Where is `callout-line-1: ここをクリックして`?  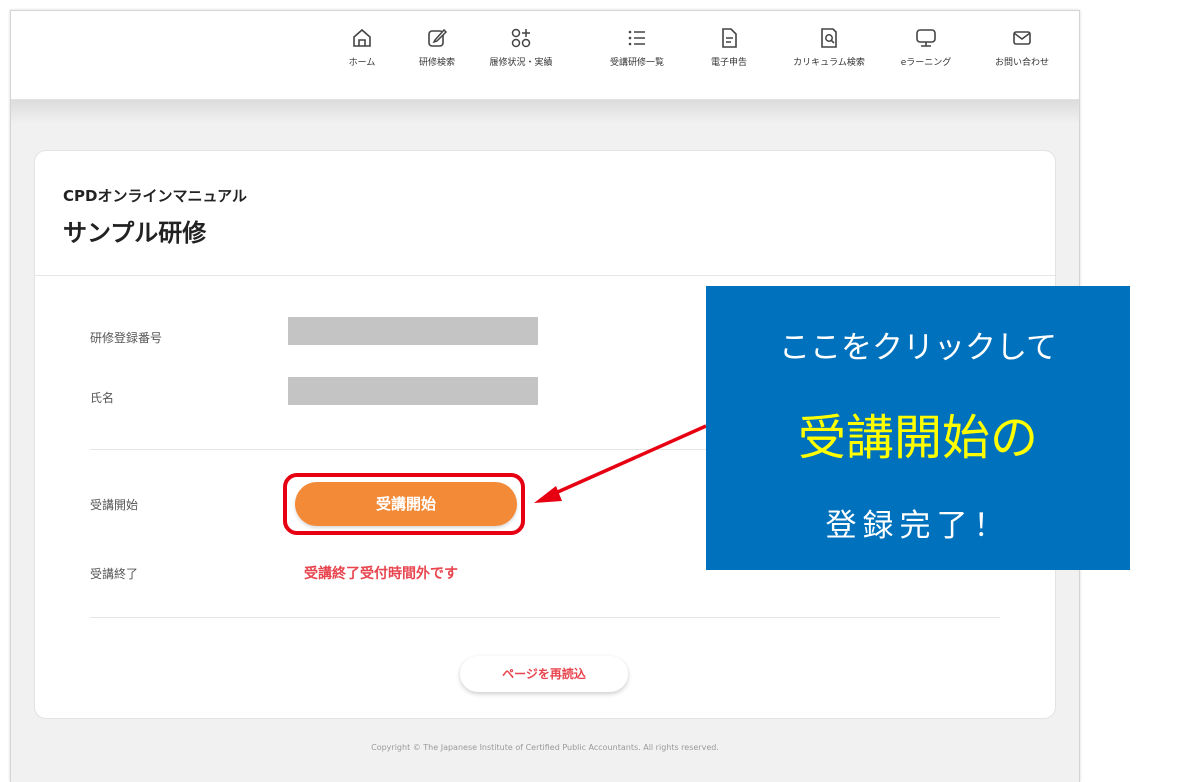
callout-line-1: ここをクリックして is located at coordinates (918, 348).